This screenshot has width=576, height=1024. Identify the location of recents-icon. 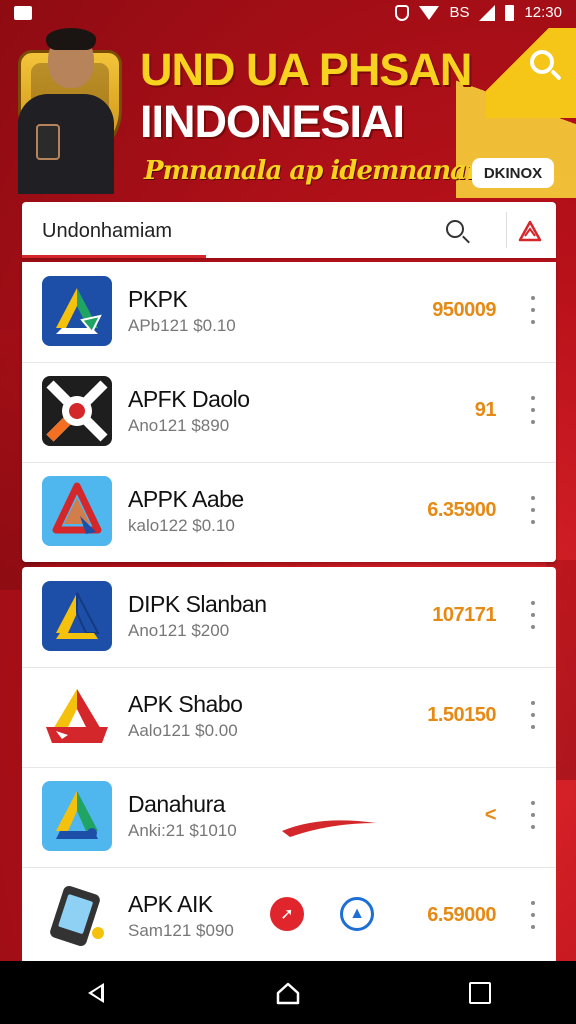
(480, 992).